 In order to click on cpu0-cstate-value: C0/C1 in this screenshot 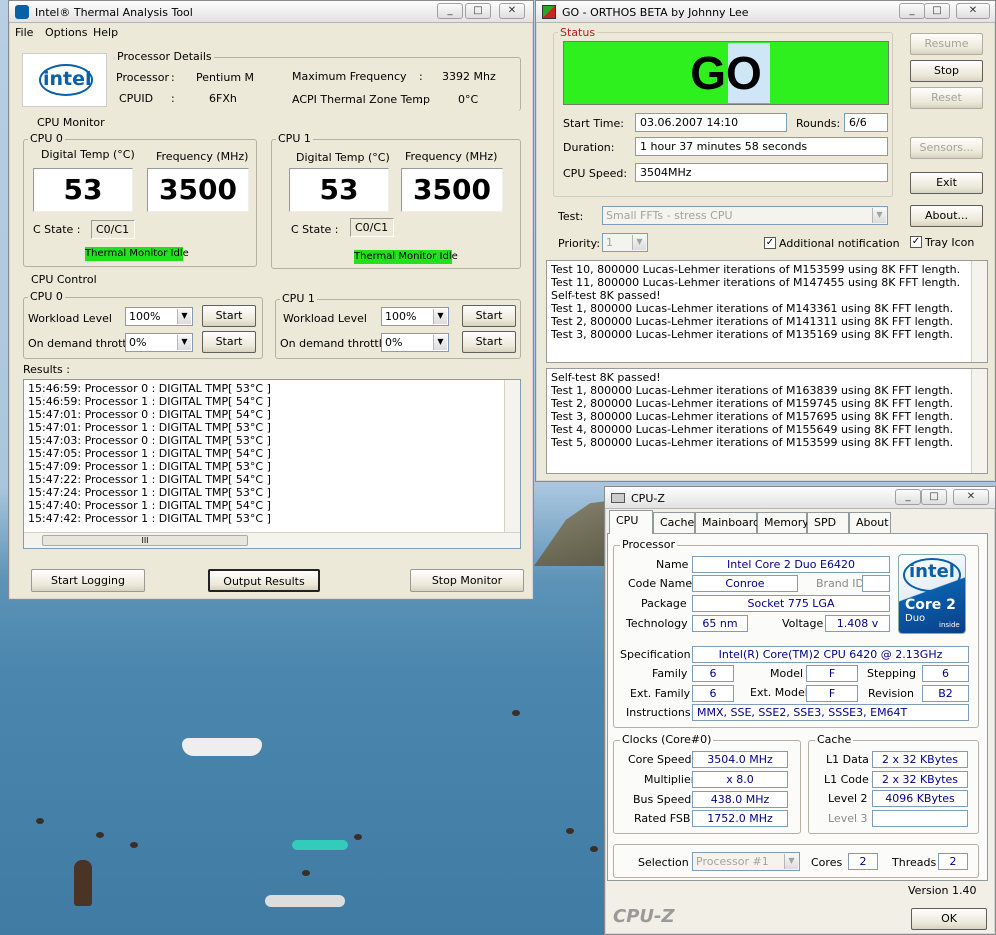, I will do `click(113, 229)`.